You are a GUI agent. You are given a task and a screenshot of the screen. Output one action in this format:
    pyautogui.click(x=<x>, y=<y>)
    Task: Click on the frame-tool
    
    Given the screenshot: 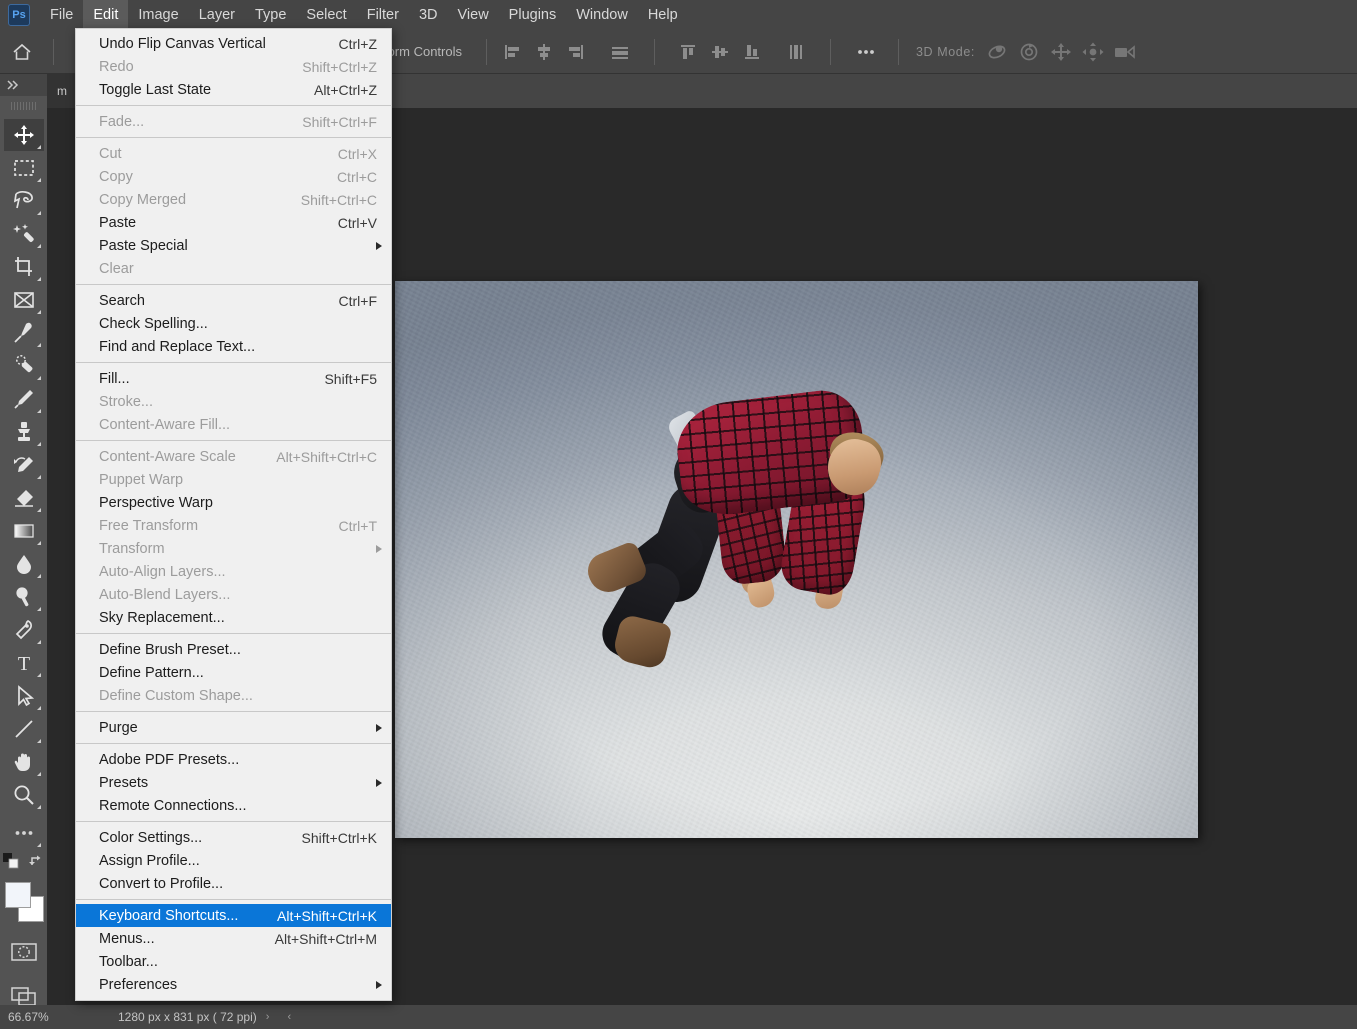 What is the action you would take?
    pyautogui.click(x=24, y=300)
    